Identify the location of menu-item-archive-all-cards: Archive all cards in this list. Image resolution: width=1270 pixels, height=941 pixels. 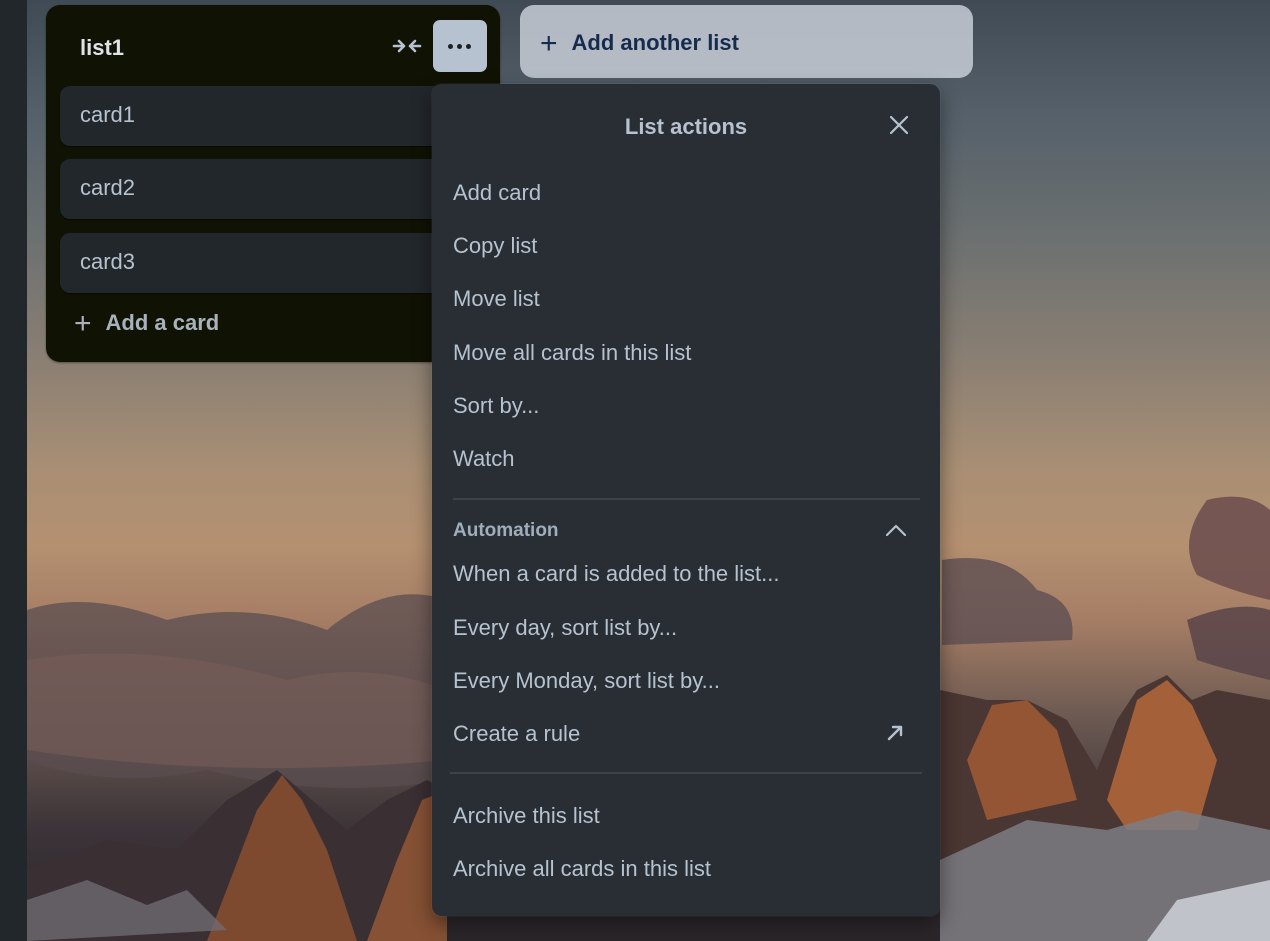
(687, 869).